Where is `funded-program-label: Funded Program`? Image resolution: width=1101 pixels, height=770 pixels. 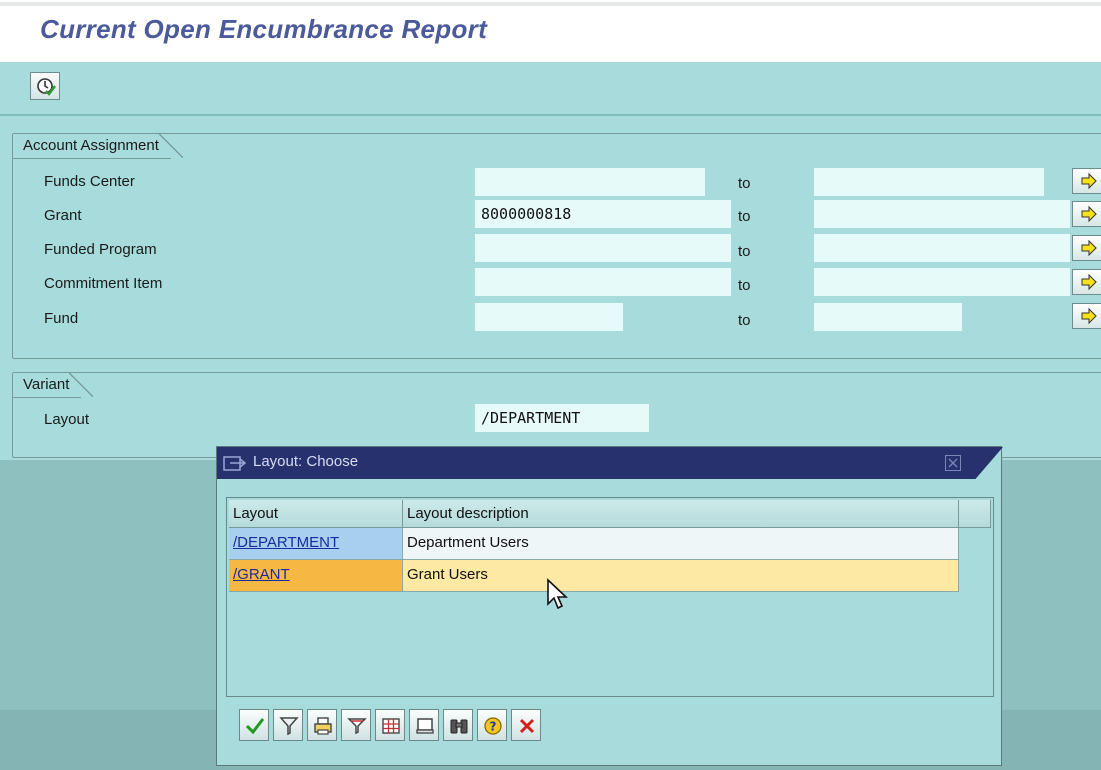
funded-program-label: Funded Program is located at coordinates (100, 249).